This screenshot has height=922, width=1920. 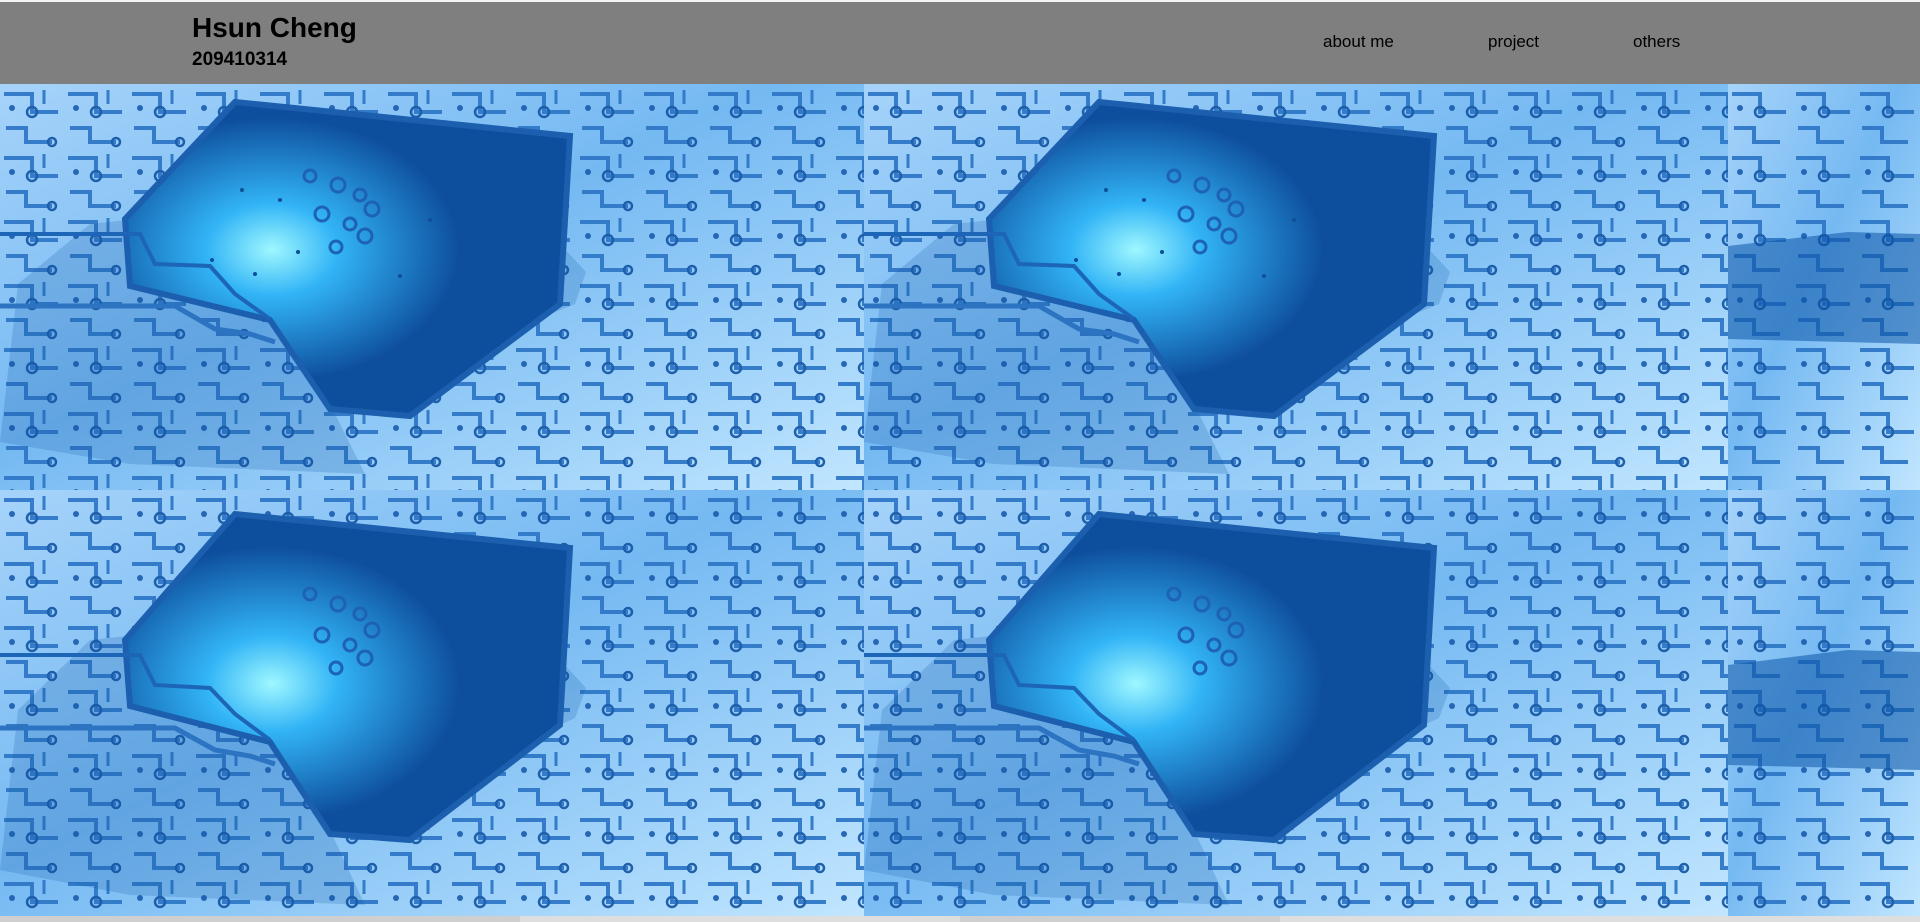 What do you see at coordinates (1513, 42) in the screenshot?
I see `nav-link-project: project` at bounding box center [1513, 42].